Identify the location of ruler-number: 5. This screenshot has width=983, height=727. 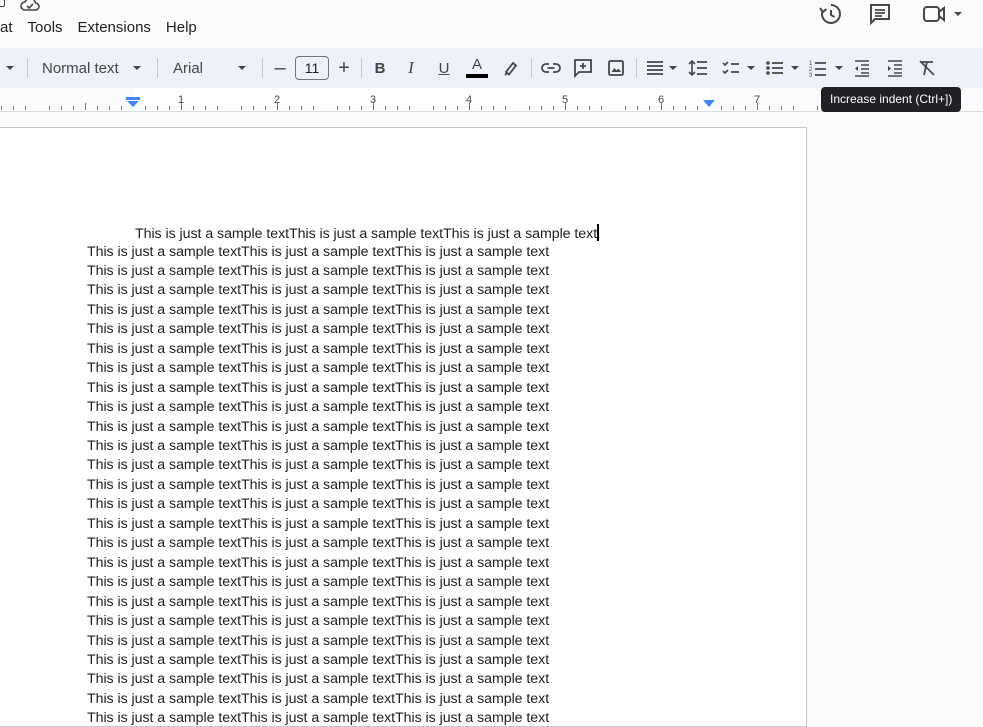
(565, 100).